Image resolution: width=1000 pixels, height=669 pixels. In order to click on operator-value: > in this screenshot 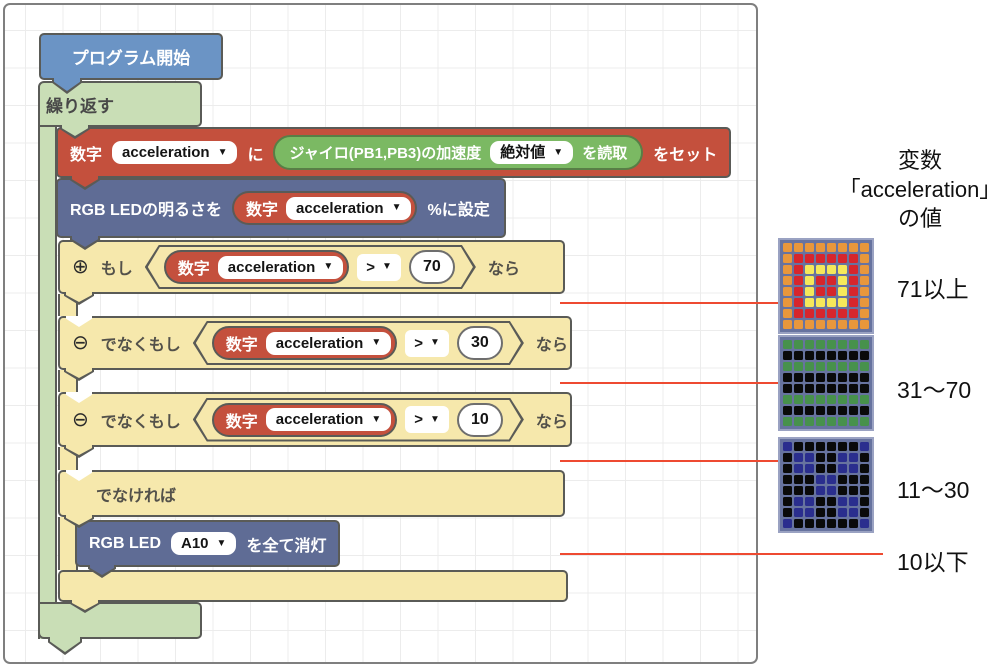, I will do `click(419, 343)`.